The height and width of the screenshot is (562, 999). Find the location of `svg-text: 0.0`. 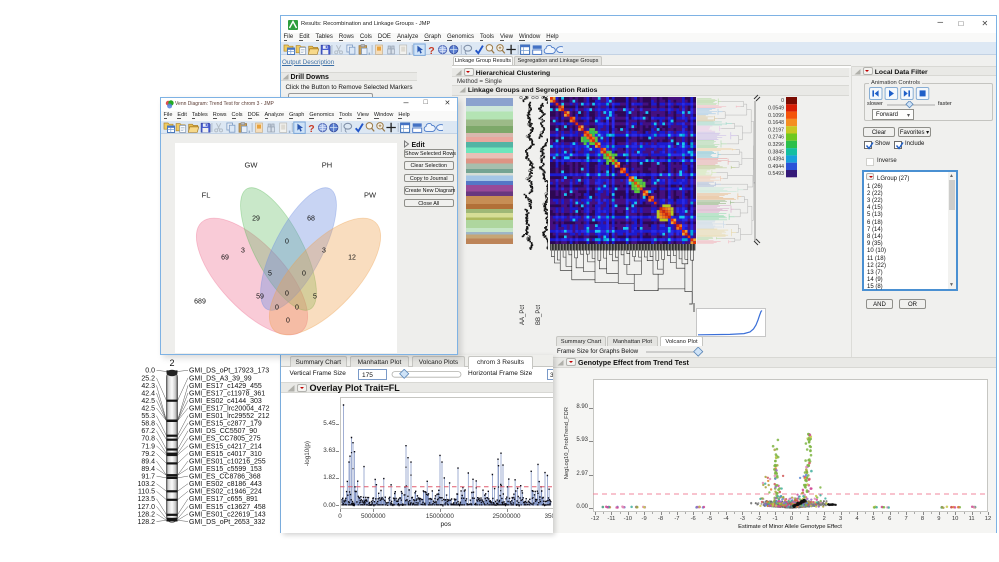

svg-text: 0.0 is located at coordinates (150, 371).